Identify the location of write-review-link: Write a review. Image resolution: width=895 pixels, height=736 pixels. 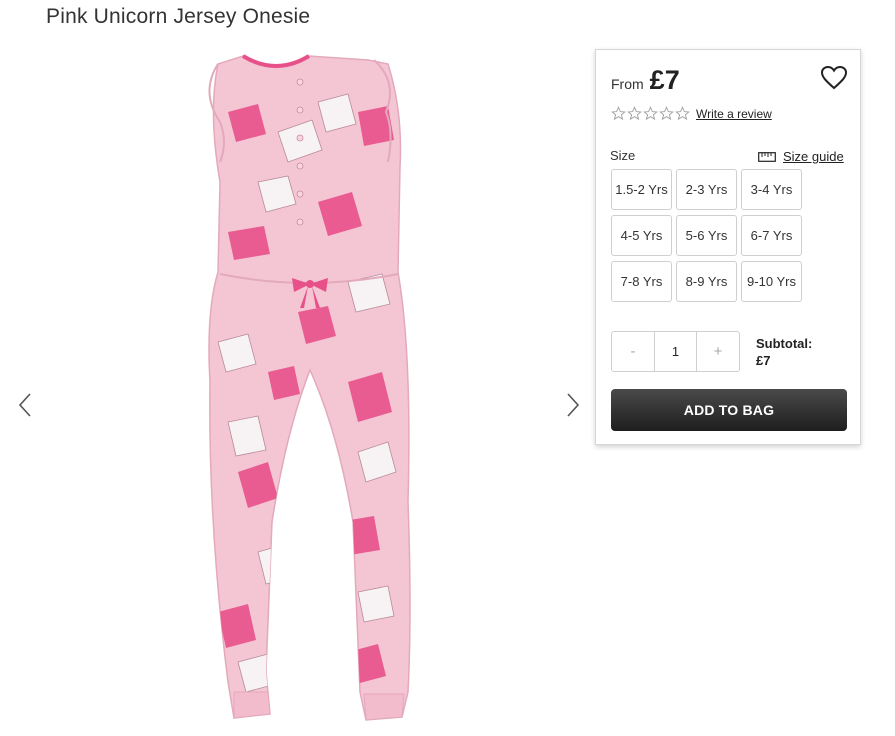
(734, 114).